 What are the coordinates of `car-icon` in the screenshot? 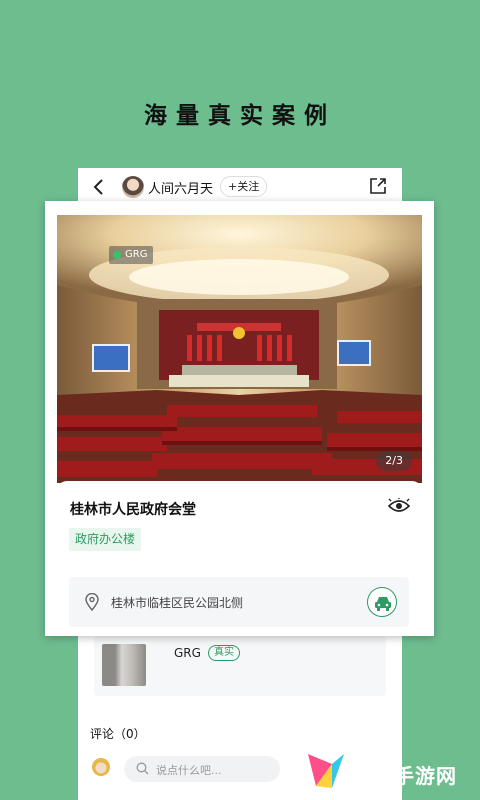 It's located at (383, 604).